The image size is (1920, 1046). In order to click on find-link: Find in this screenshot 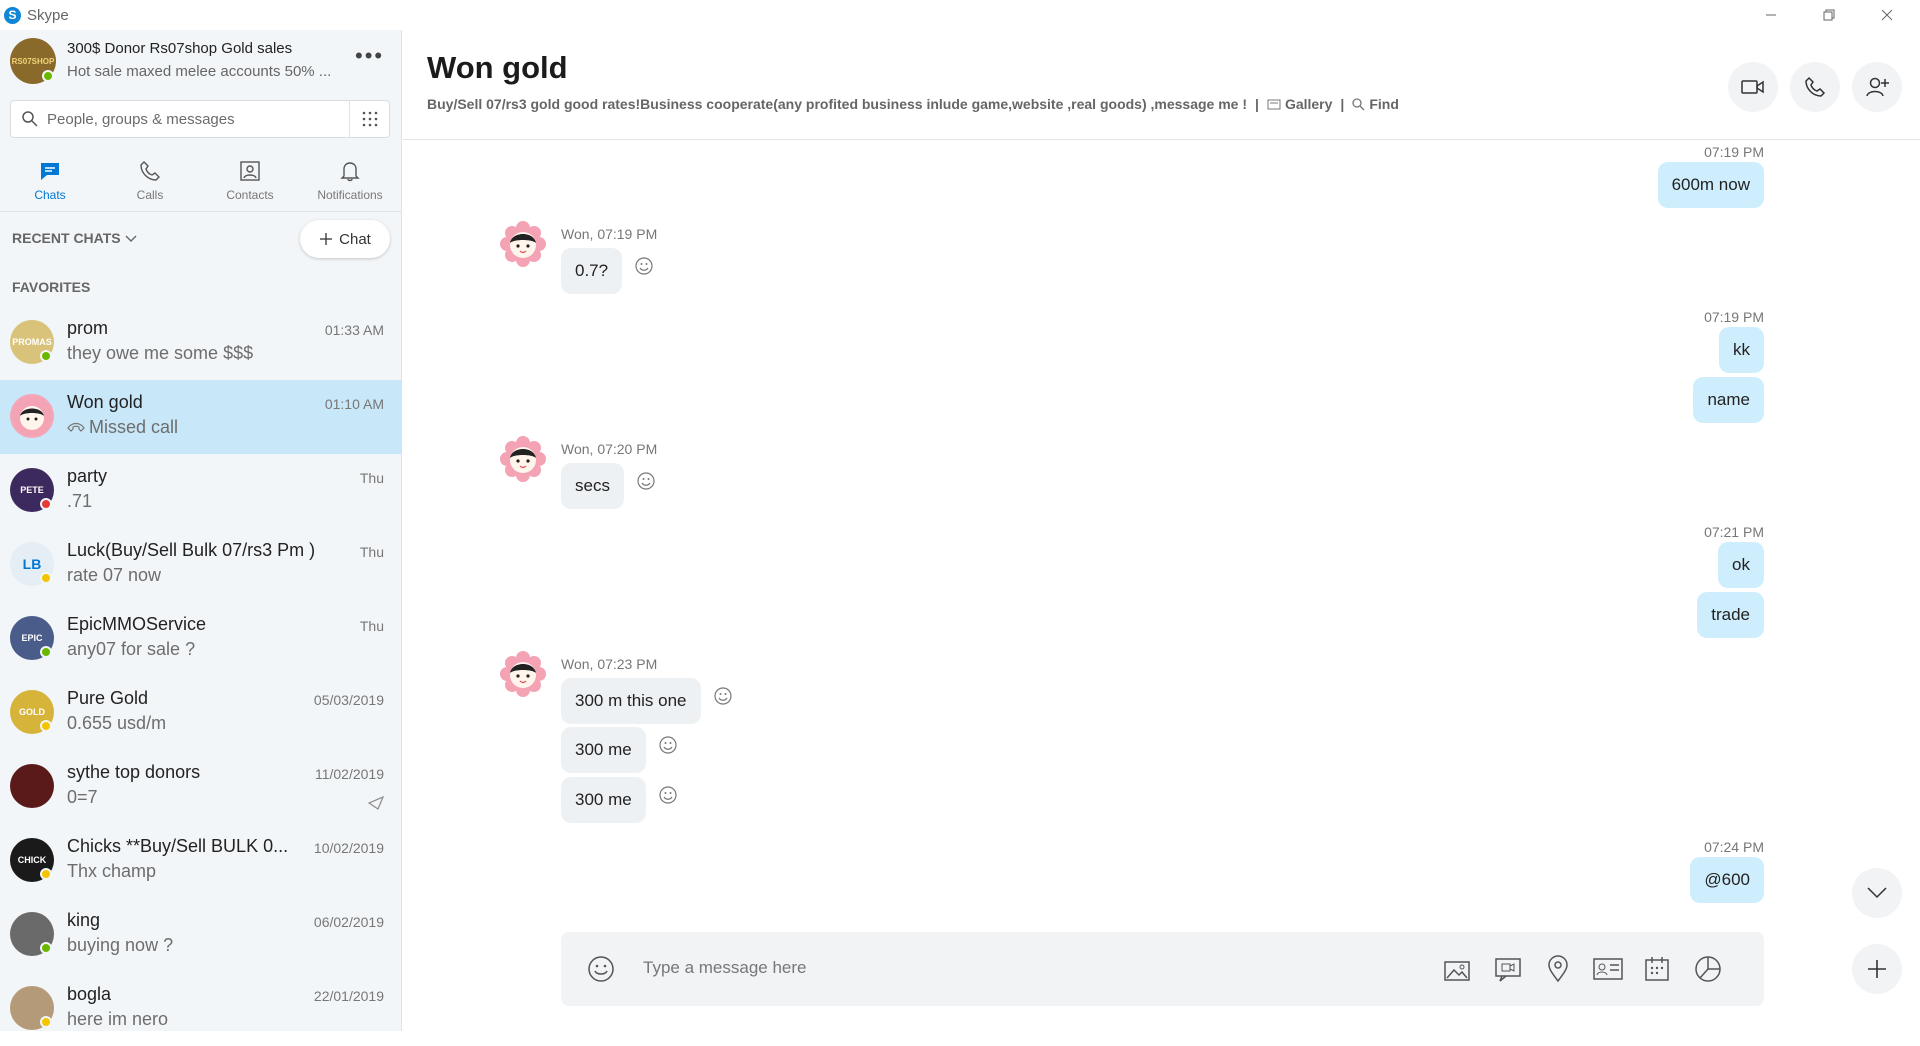, I will do `click(1375, 104)`.